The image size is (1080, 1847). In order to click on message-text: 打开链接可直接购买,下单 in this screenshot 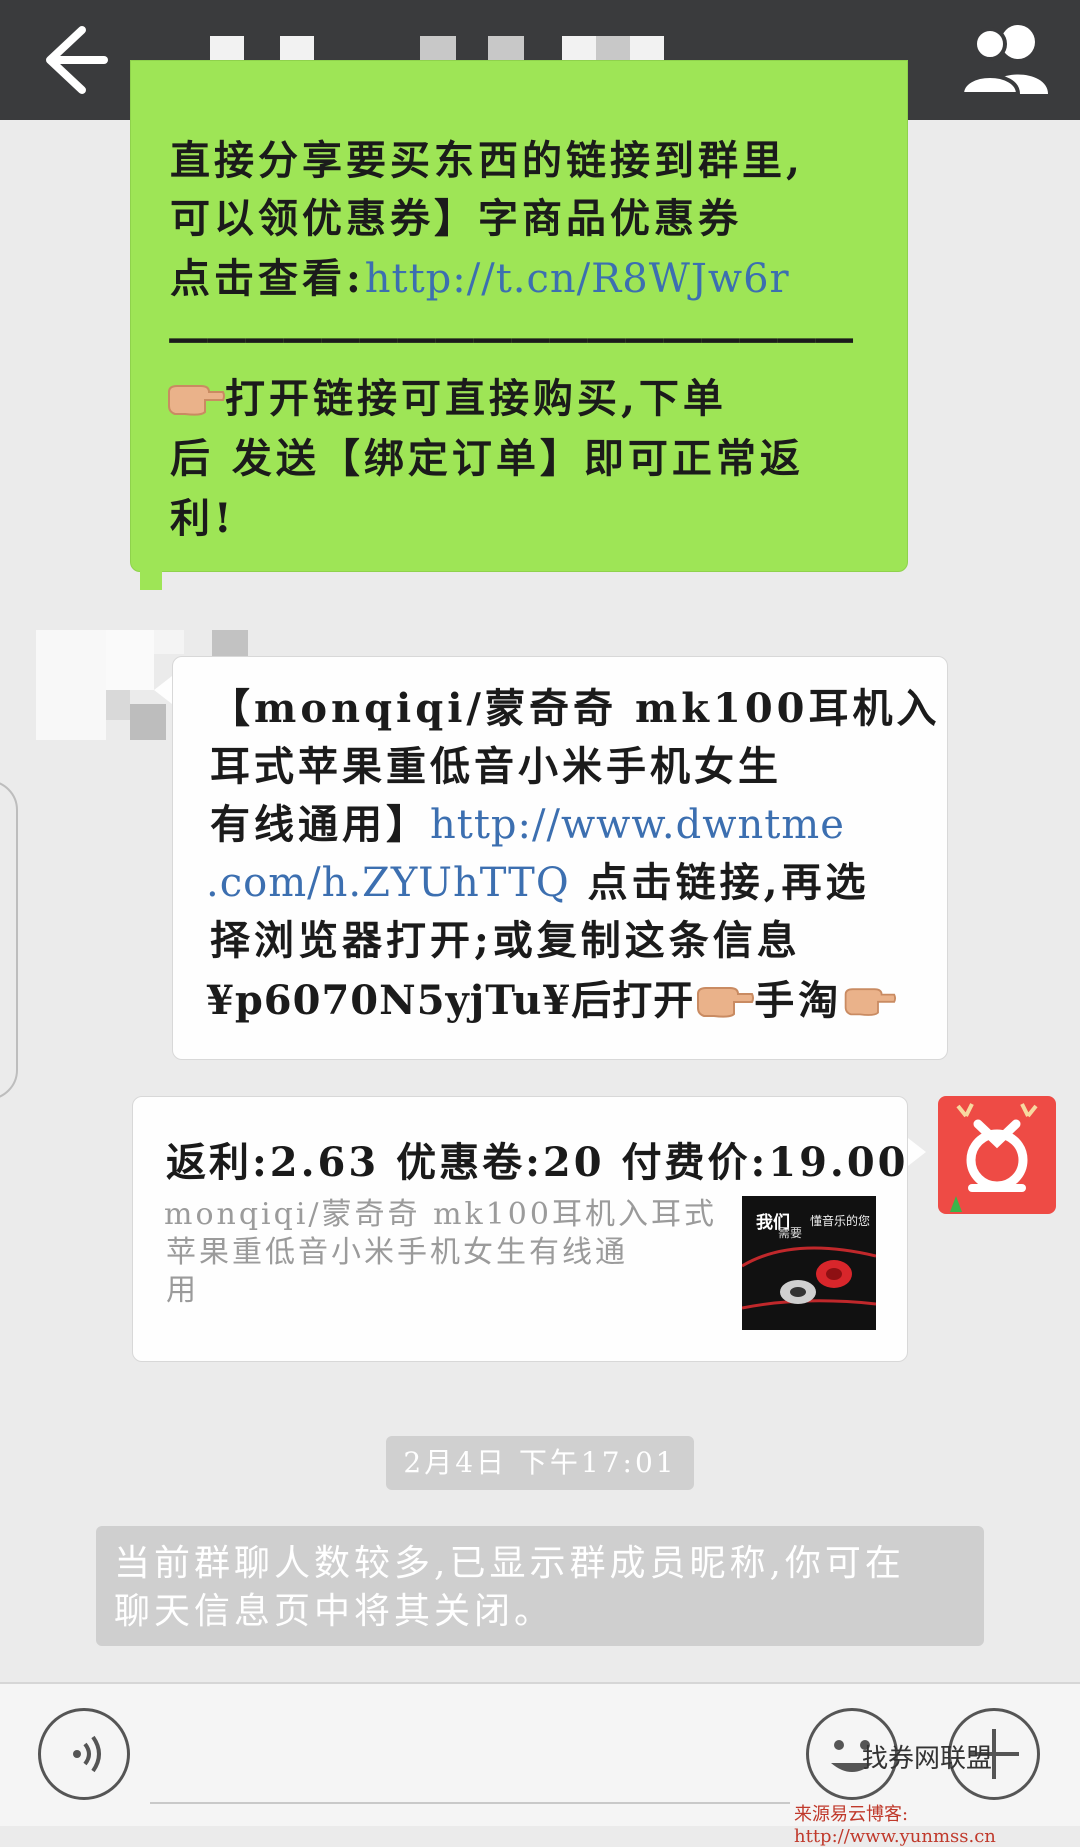, I will do `click(476, 398)`.